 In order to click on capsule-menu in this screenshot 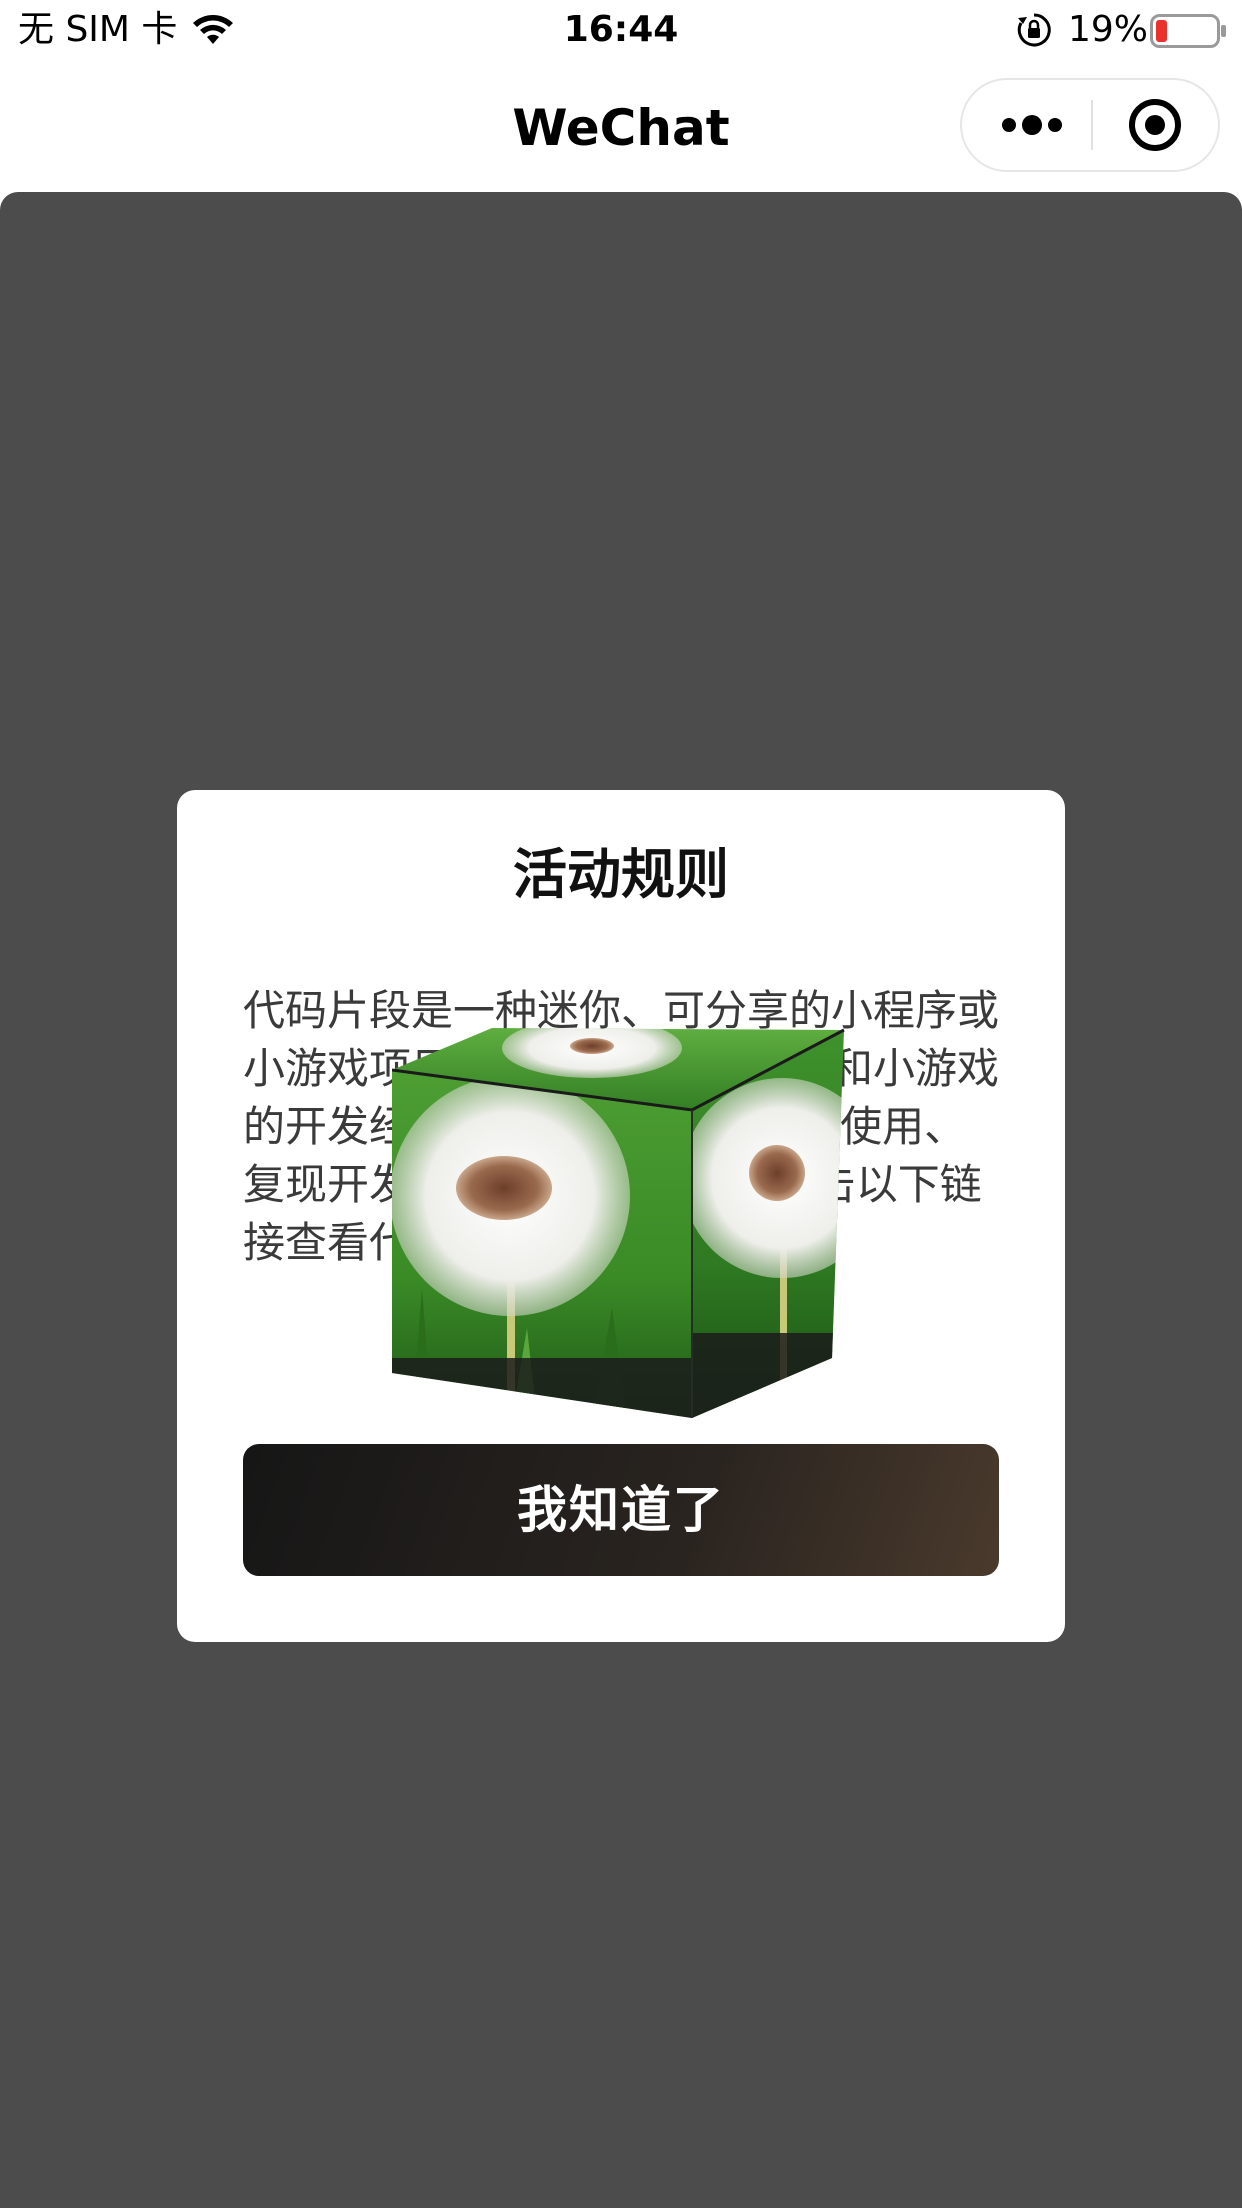, I will do `click(1090, 125)`.